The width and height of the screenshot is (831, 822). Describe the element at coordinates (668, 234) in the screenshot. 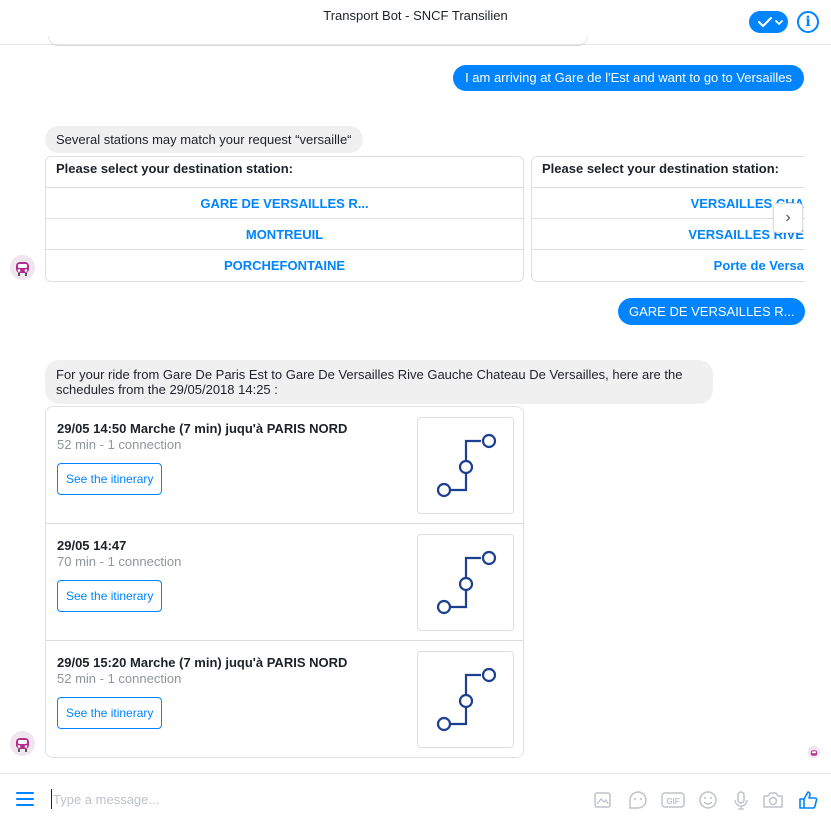

I see `station-option-button: VERSAILLES RIVE` at that location.